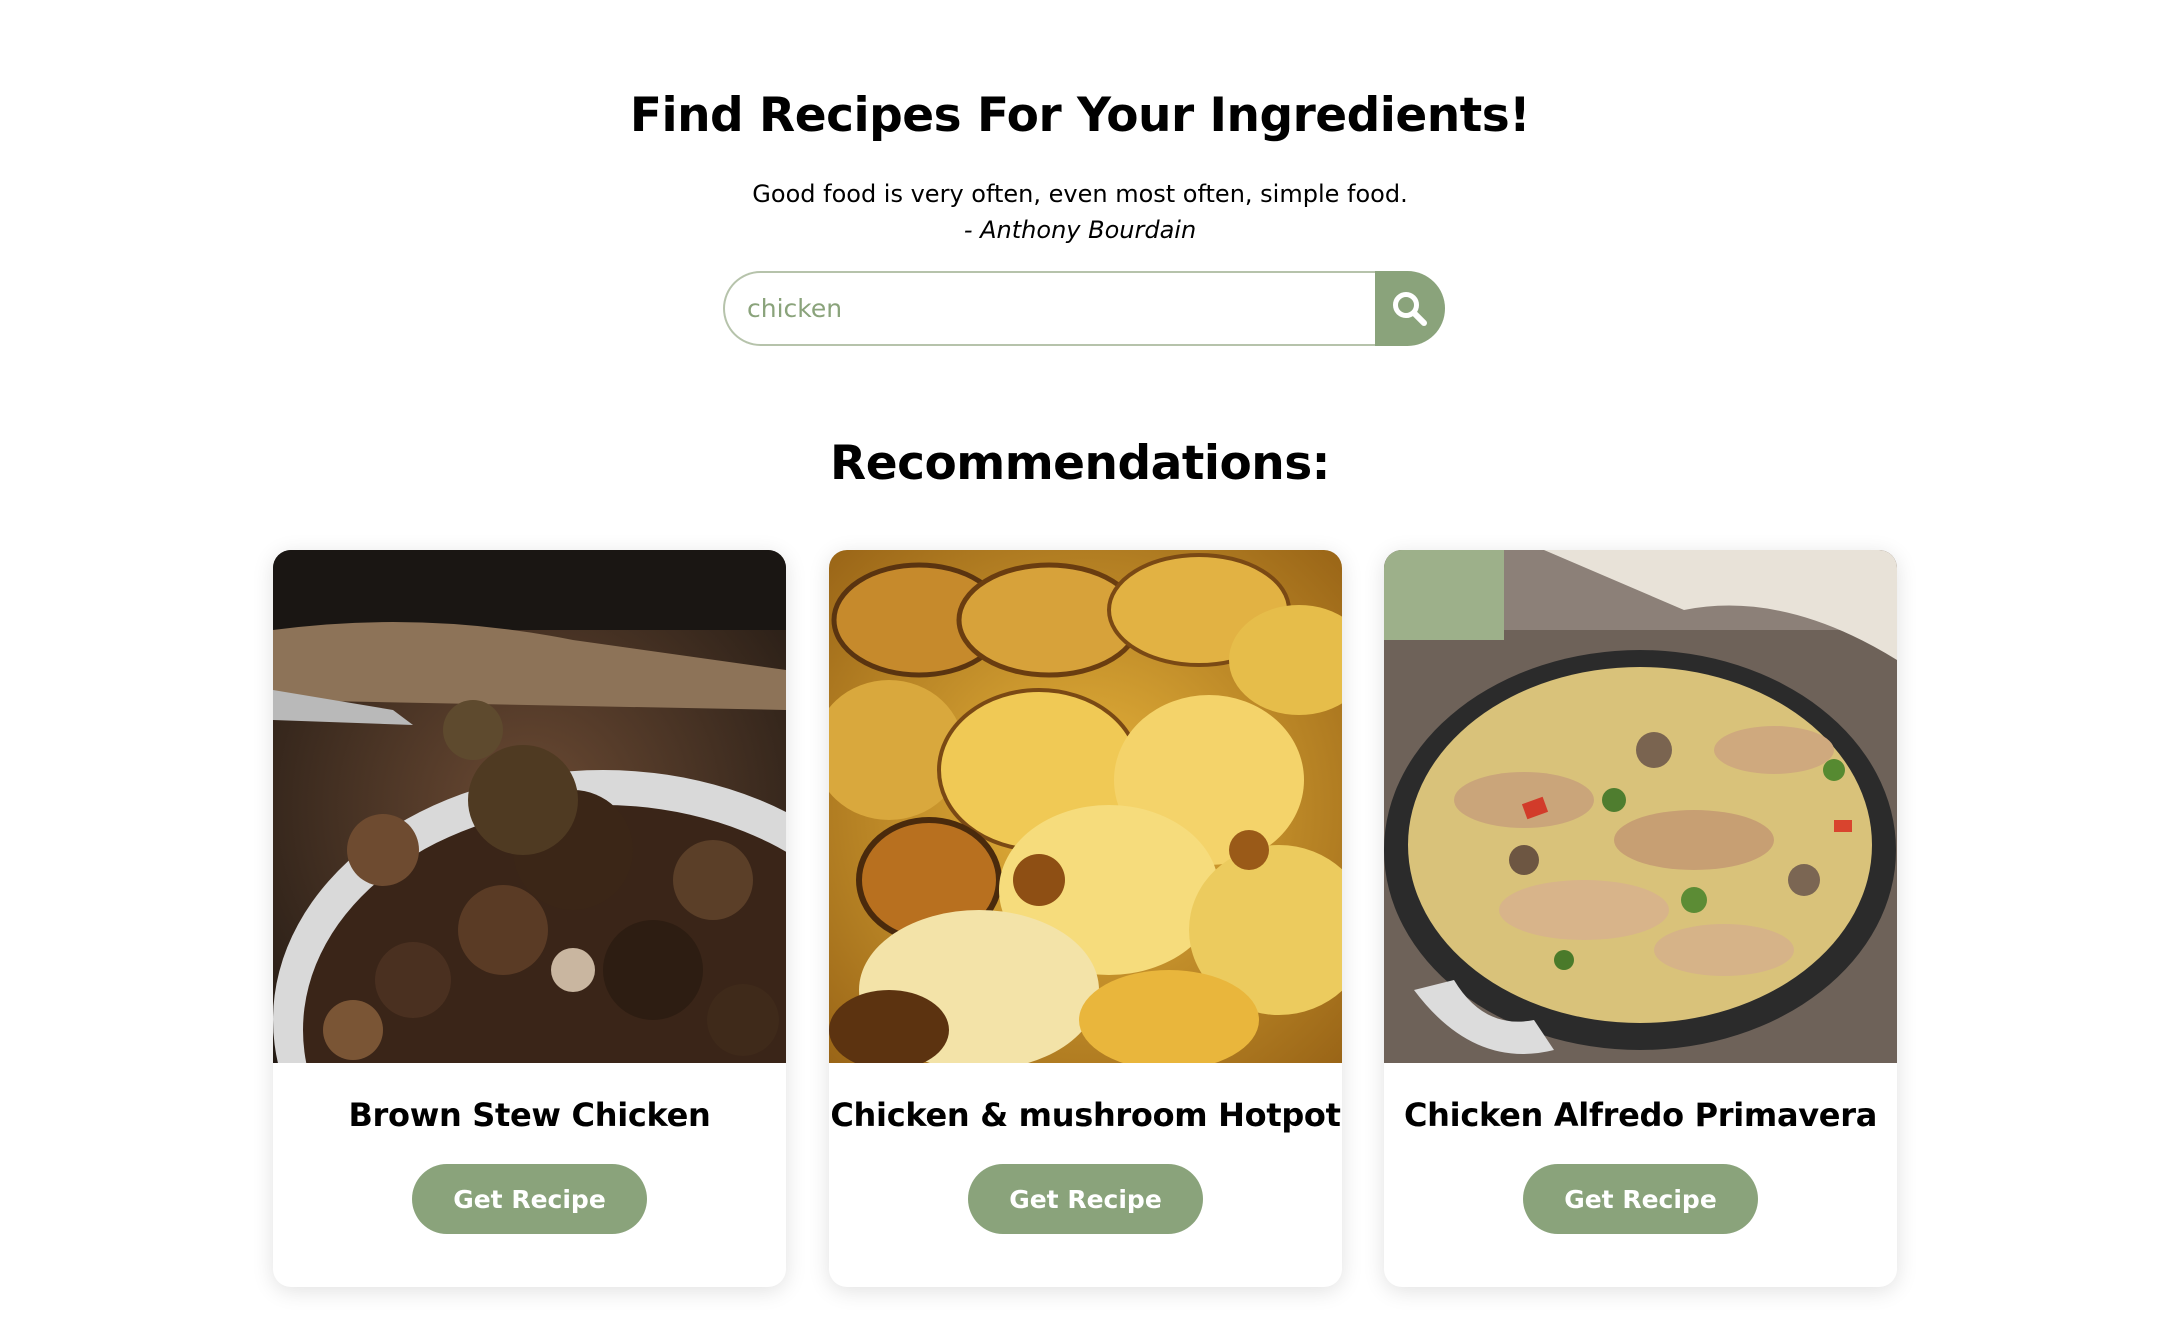  Describe the element at coordinates (1055, 308) in the screenshot. I see `search-input` at that location.